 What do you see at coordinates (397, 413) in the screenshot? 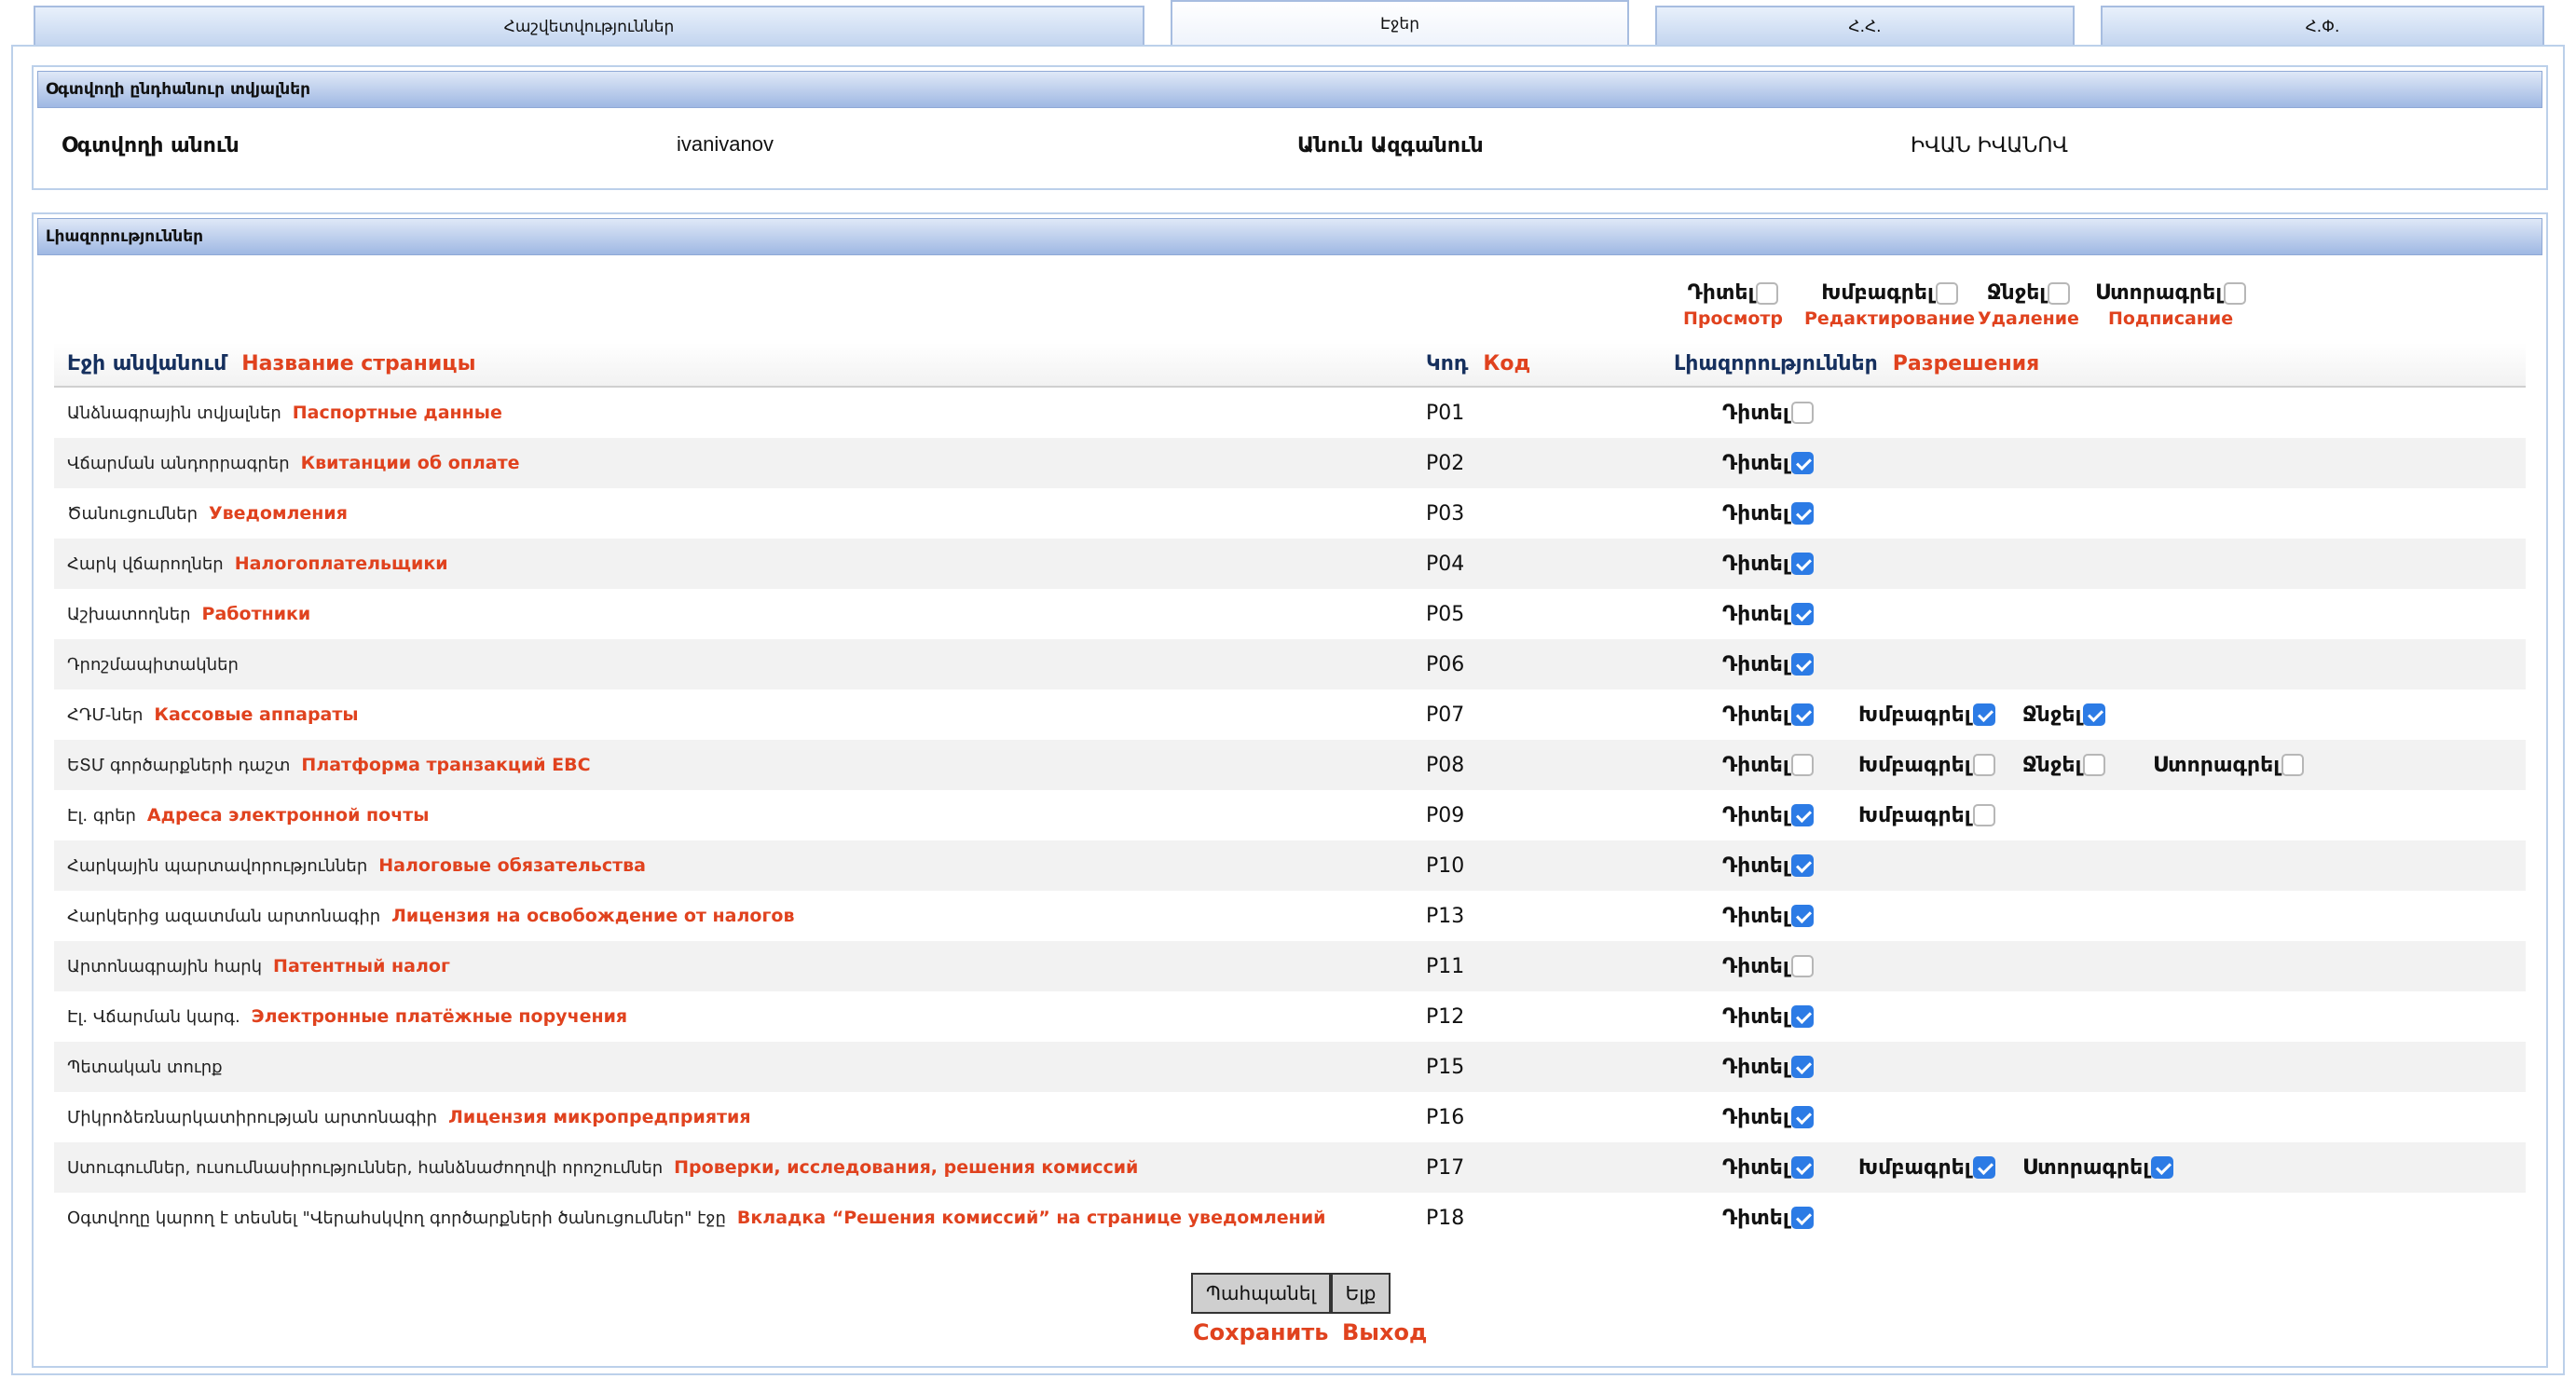
I see `page-name-ru: Паспортные данные` at bounding box center [397, 413].